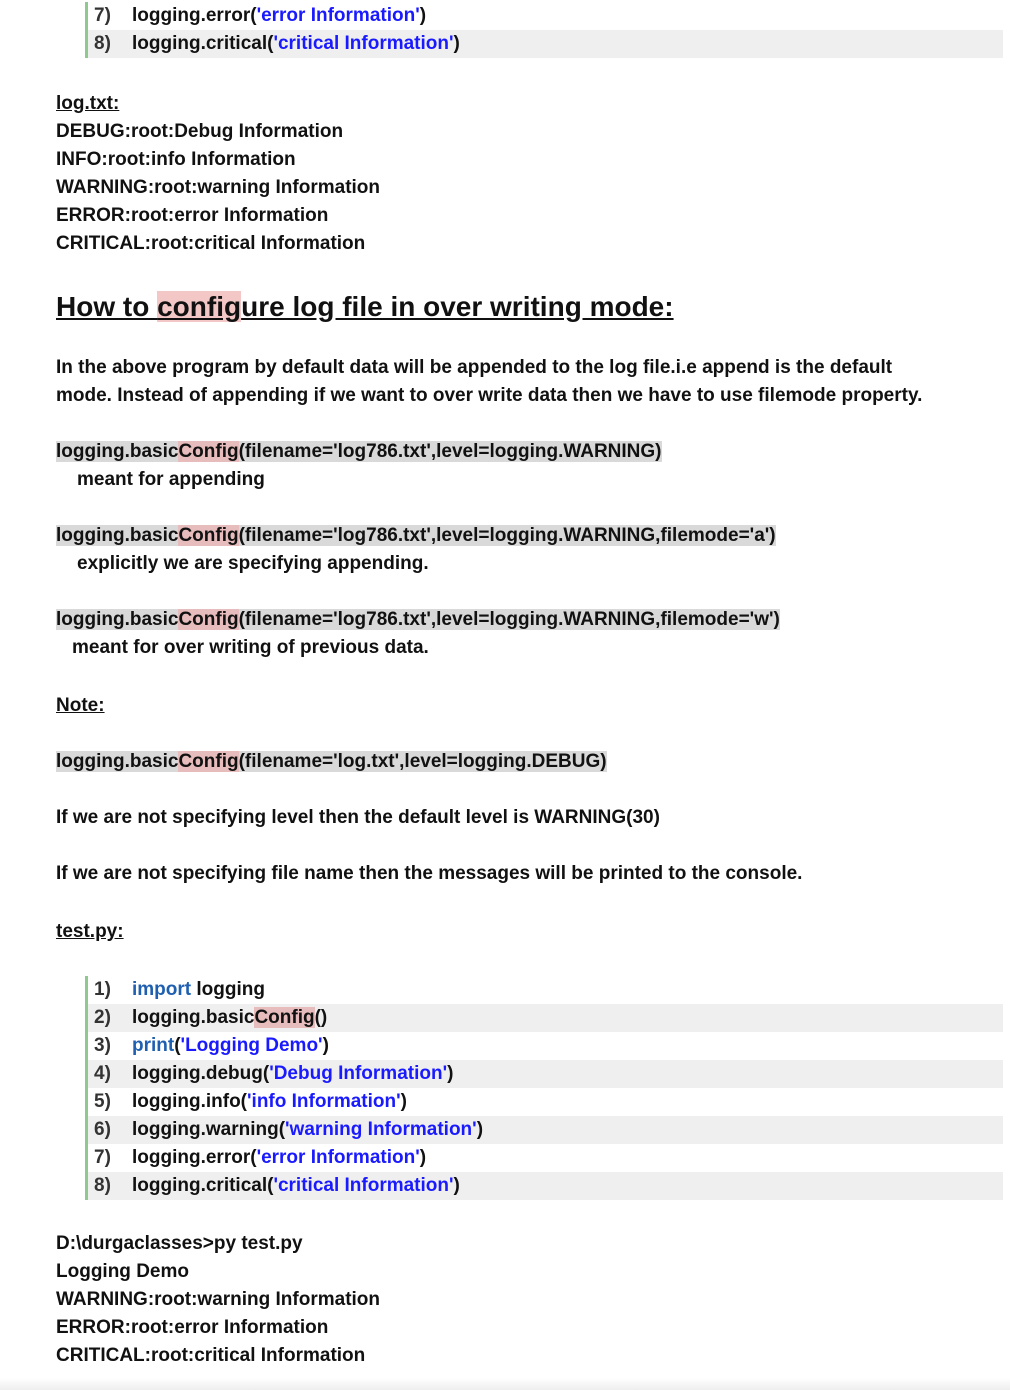 This screenshot has width=1010, height=1390. What do you see at coordinates (102, 1129) in the screenshot?
I see `line-number: 6)` at bounding box center [102, 1129].